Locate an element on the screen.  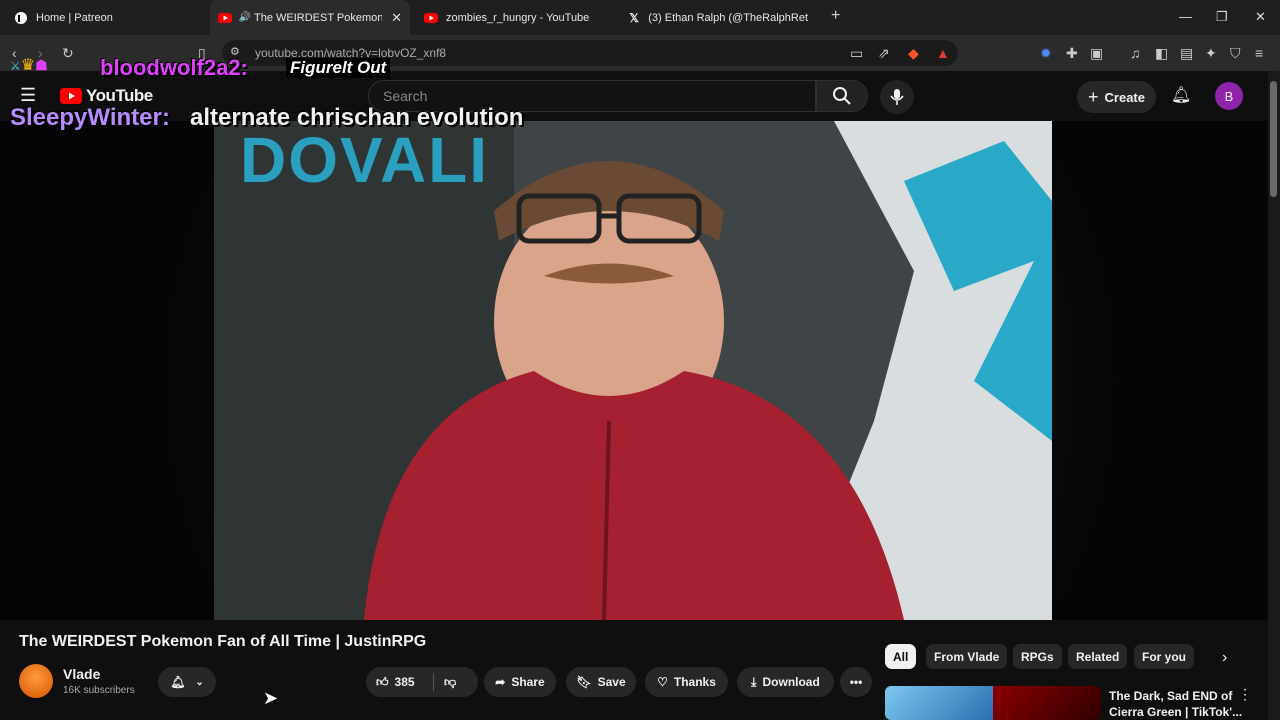
plus-icon: + is located at coordinates (1093, 96).